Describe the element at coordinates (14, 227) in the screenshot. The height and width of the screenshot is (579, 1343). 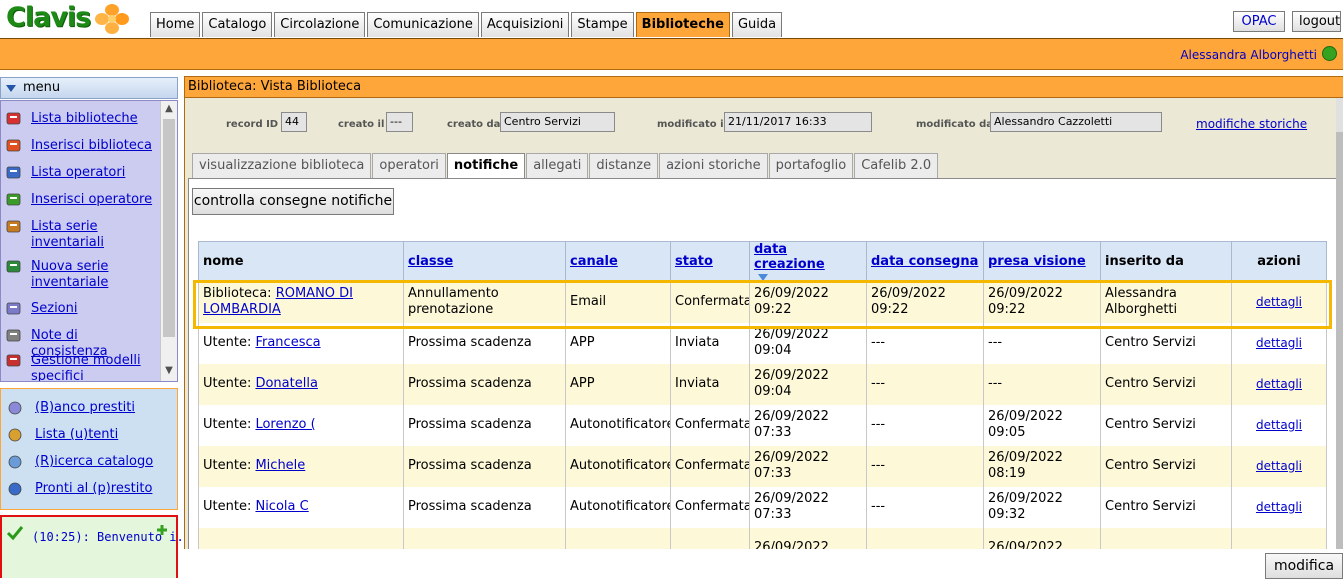
I see `inventory-list-icon` at that location.